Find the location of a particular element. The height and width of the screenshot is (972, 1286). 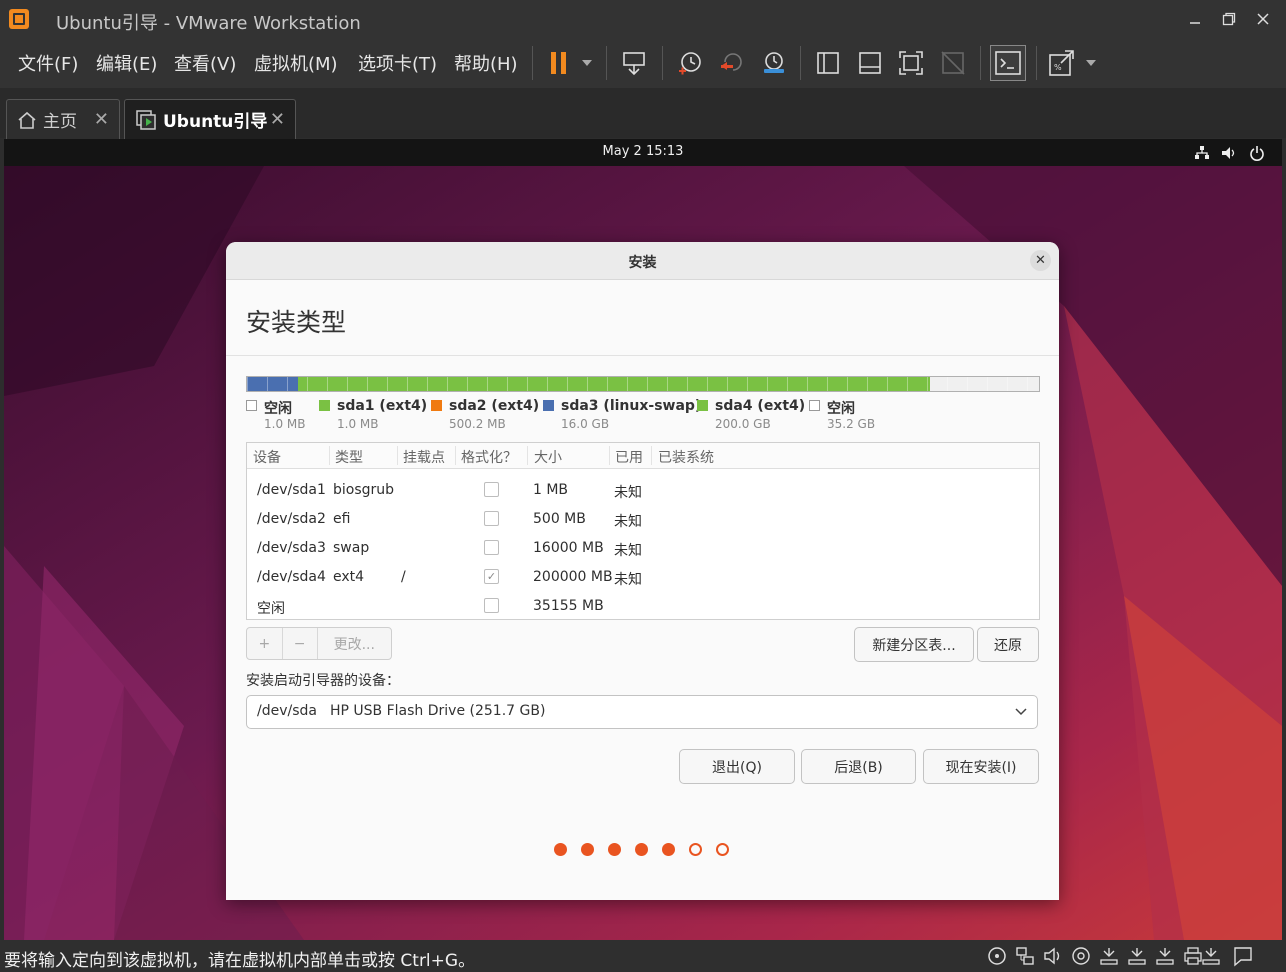

table-row: /dev/sda1 biosgrub 1 MB 未知 is located at coordinates (643, 490).